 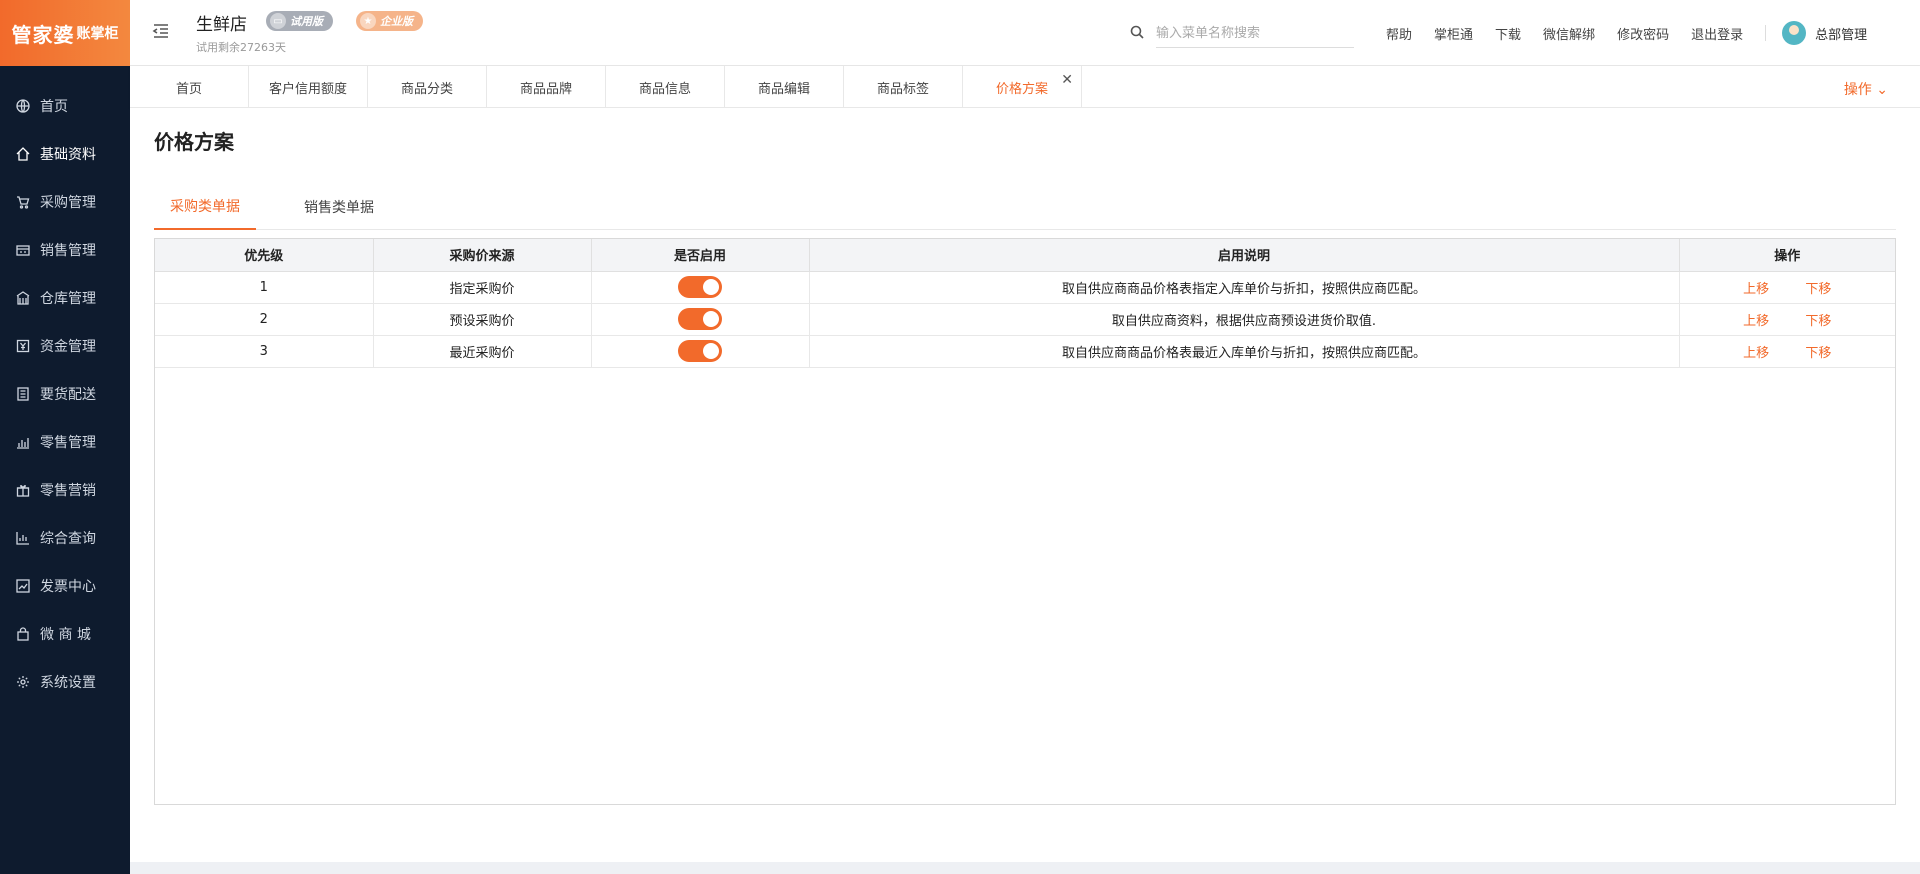 What do you see at coordinates (278, 21) in the screenshot?
I see `monitor-icon: ▭` at bounding box center [278, 21].